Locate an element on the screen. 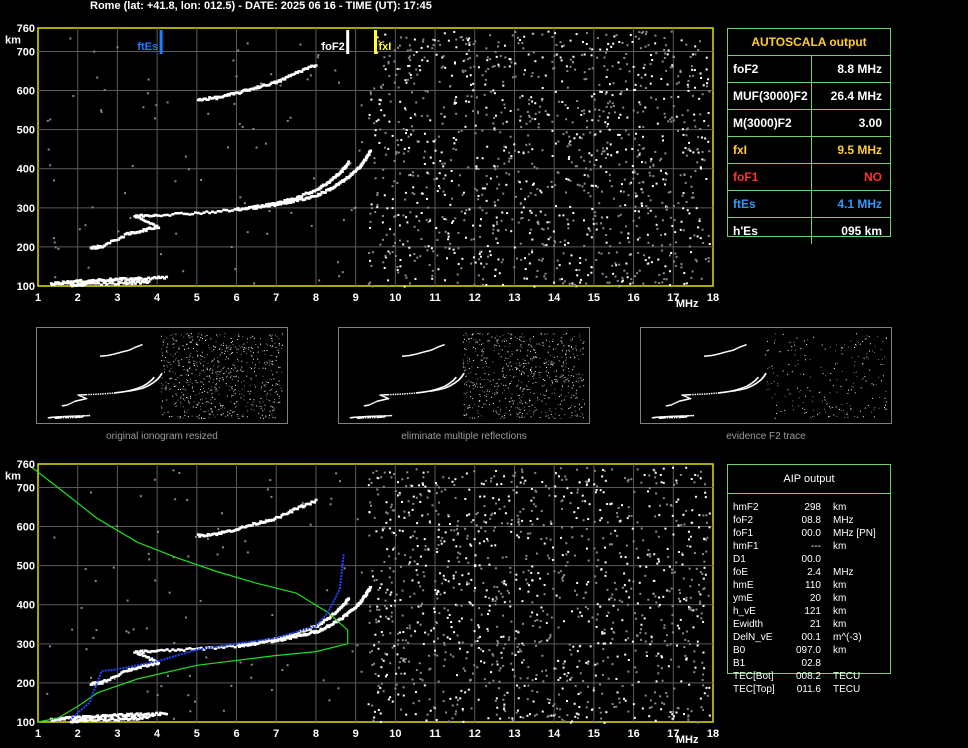  y-tick-label: 100 is located at coordinates (26, 287).